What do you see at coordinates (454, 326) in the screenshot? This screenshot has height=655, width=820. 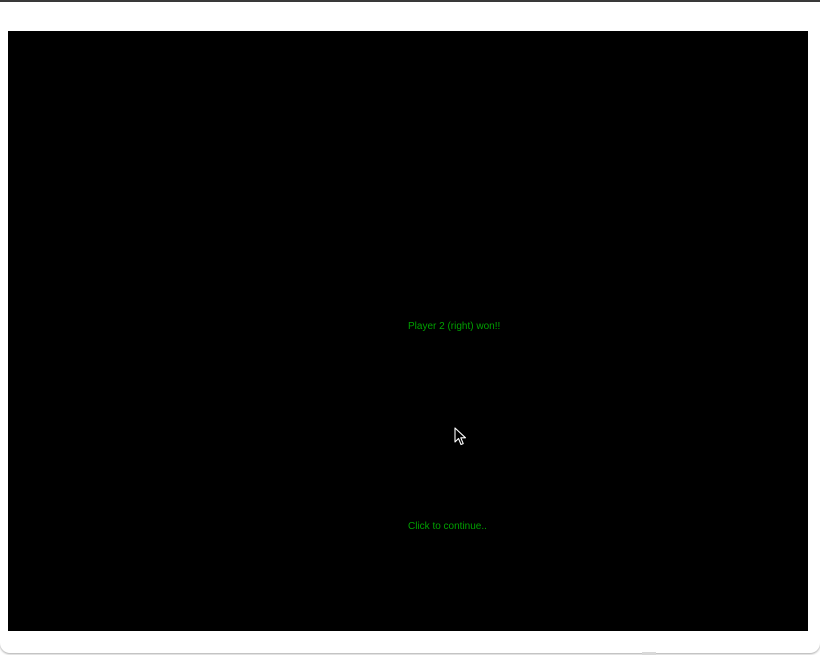 I see `winner-message: Player 2 (right) won!!` at bounding box center [454, 326].